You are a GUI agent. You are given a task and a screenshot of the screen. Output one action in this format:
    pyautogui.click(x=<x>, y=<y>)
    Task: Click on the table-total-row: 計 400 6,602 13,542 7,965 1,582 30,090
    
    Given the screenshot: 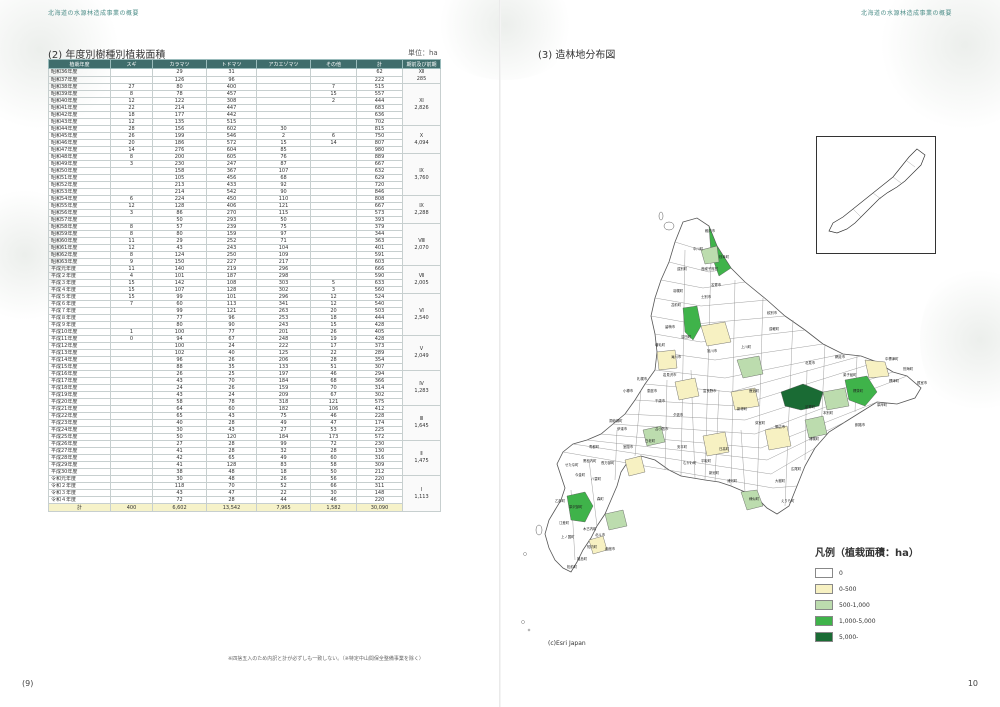 What is the action you would take?
    pyautogui.click(x=244, y=507)
    